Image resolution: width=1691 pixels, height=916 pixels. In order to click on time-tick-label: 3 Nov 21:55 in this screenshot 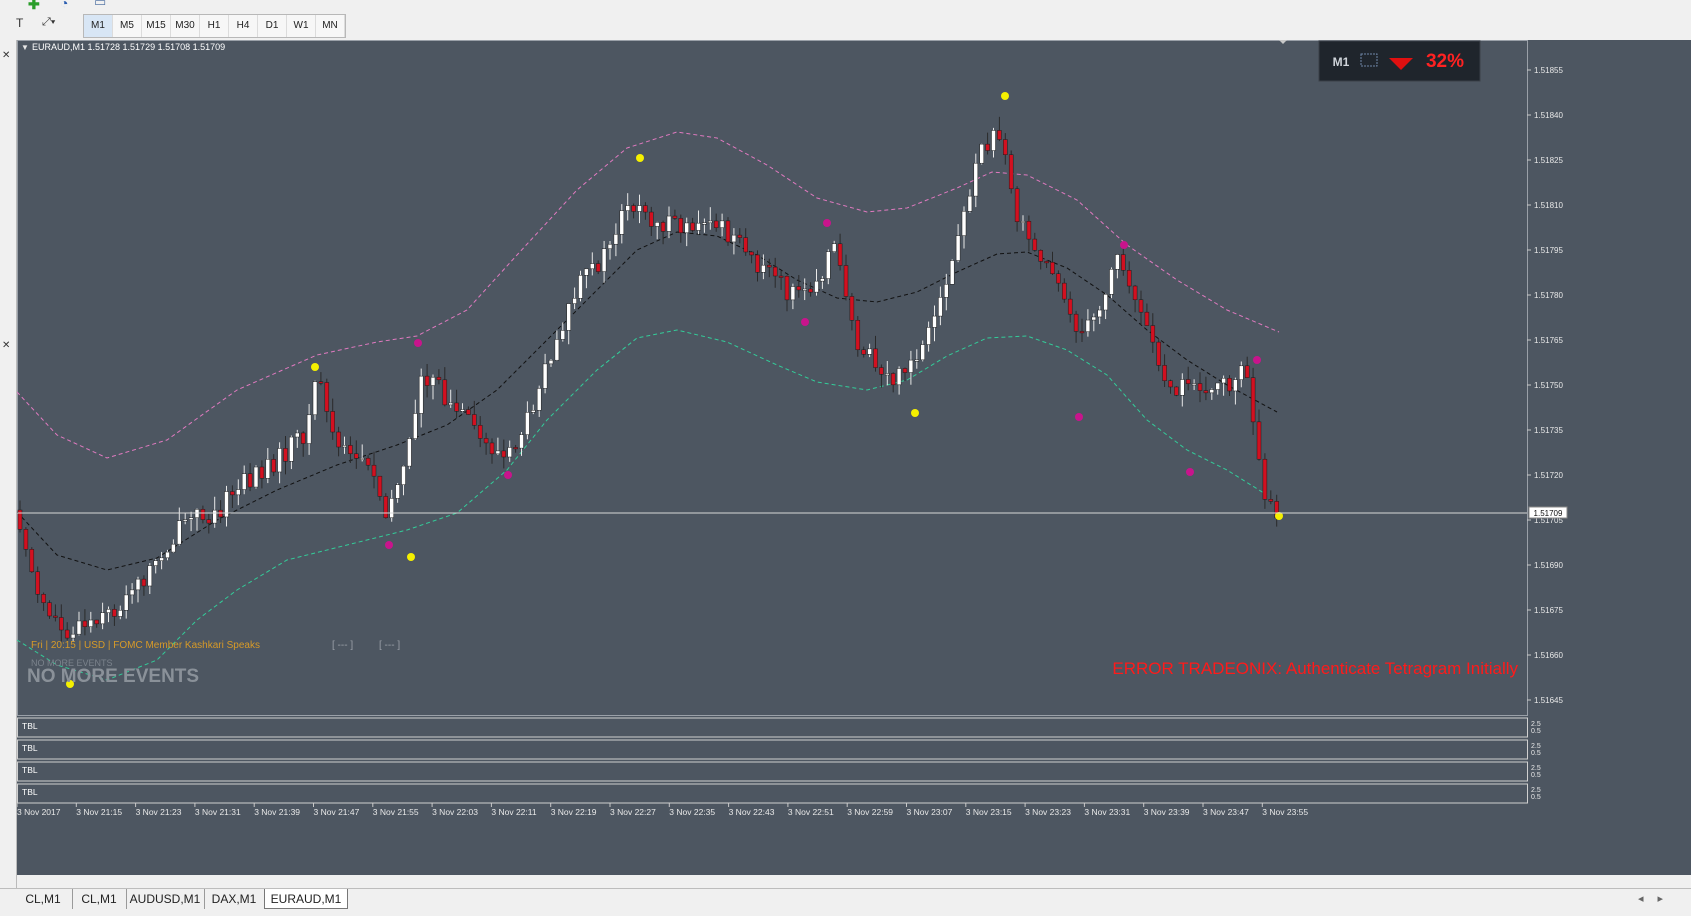, I will do `click(396, 812)`.